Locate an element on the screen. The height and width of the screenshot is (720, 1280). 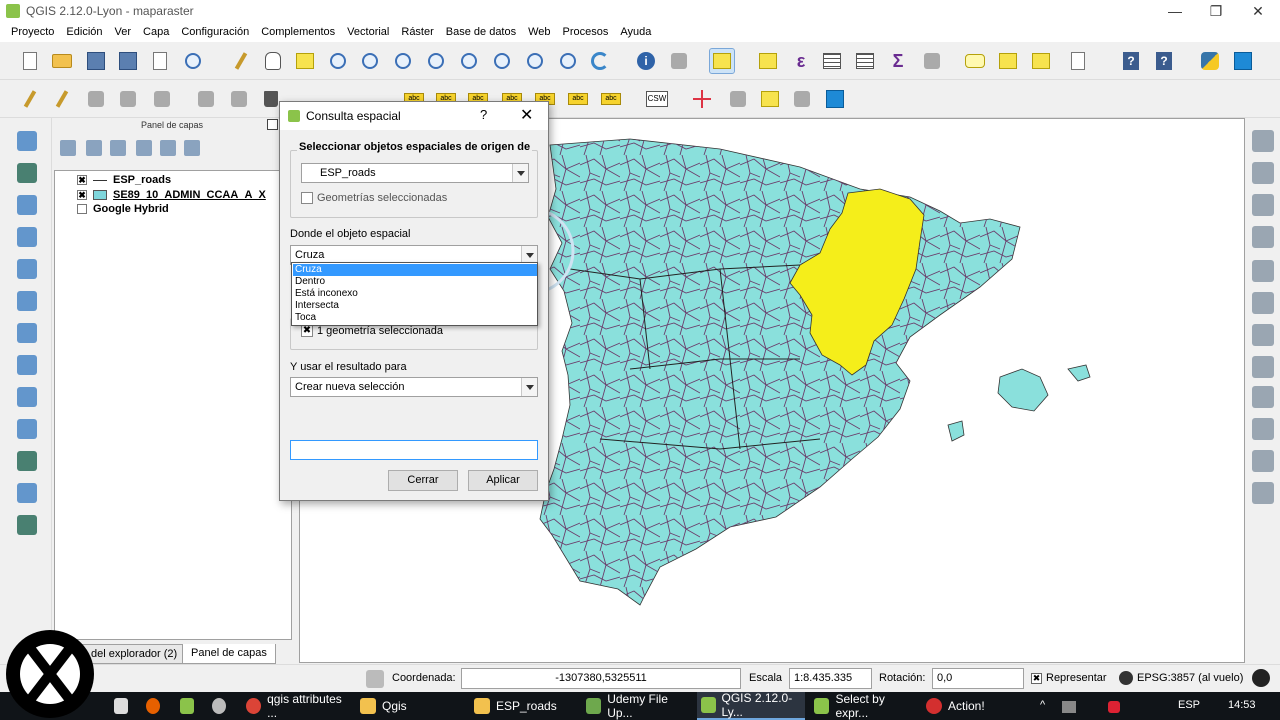
menu-base-de-datos: Base de datos is located at coordinates (481, 32).